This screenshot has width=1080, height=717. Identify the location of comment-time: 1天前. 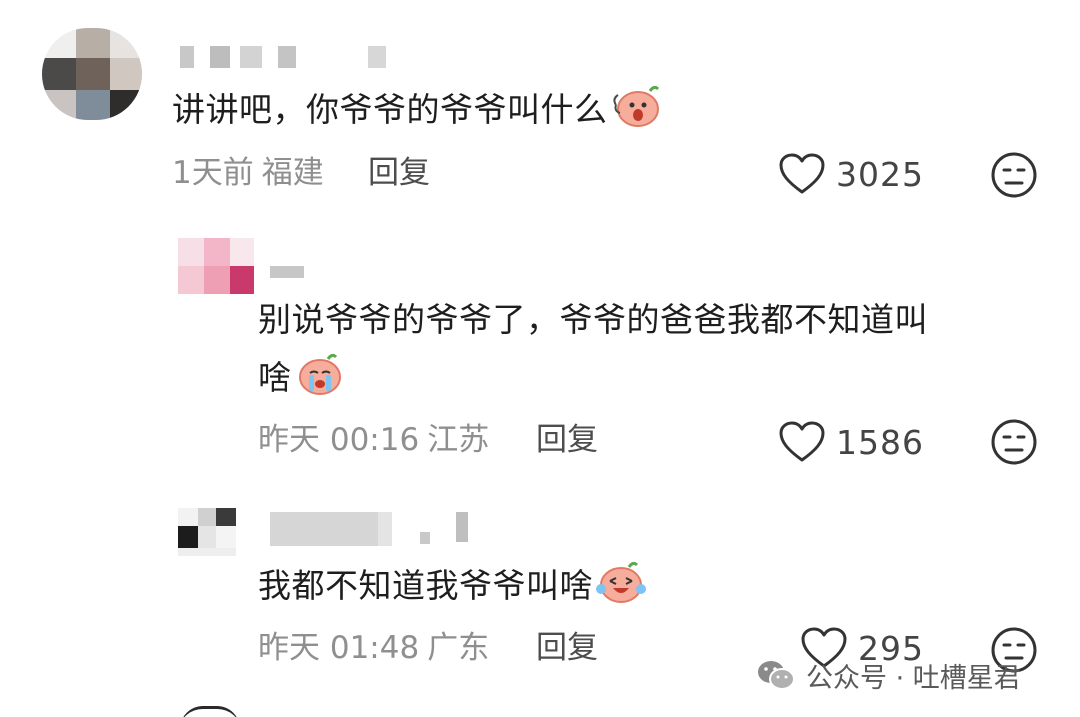
(213, 173).